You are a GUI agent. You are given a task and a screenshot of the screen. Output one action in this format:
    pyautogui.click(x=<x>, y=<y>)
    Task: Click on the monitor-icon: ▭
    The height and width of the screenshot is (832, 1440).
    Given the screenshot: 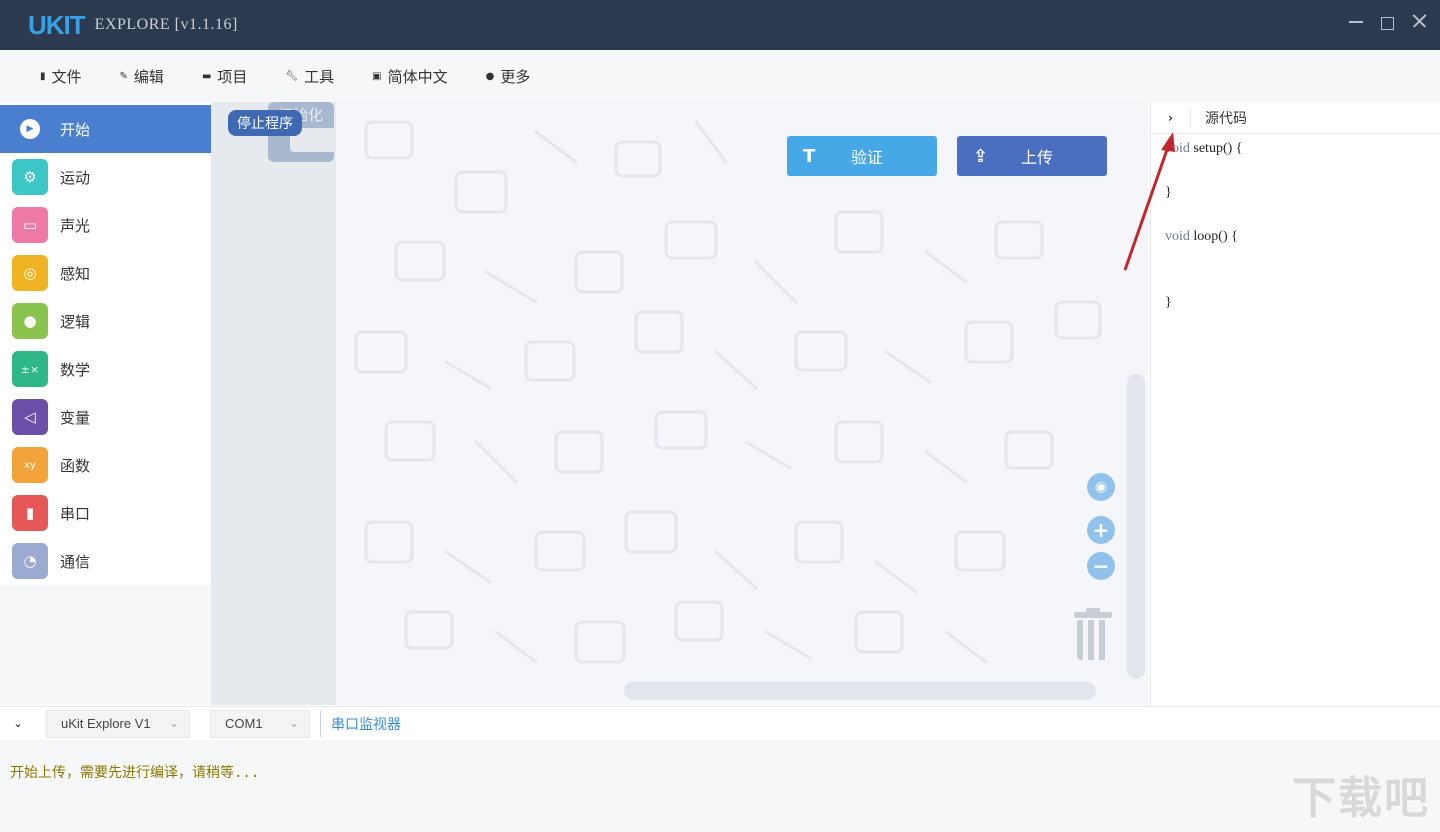 What is the action you would take?
    pyautogui.click(x=30, y=225)
    